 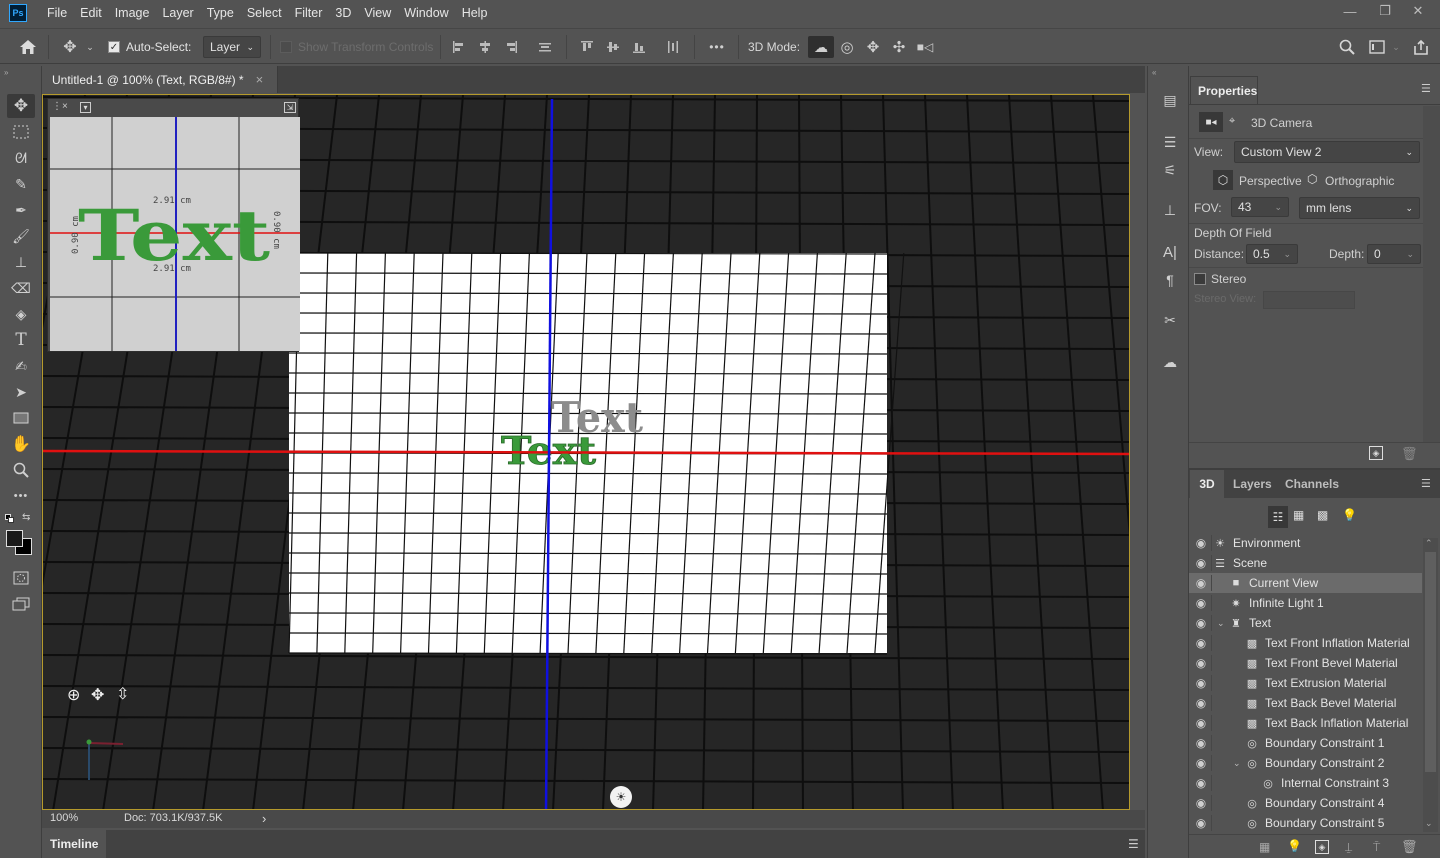 I want to click on type-tool: T, so click(x=21, y=340).